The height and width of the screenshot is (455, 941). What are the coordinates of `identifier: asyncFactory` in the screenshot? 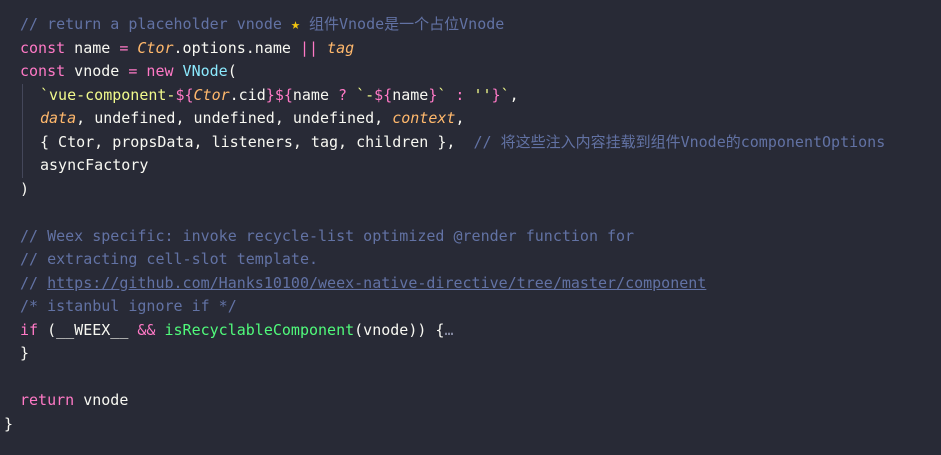 It's located at (94, 165).